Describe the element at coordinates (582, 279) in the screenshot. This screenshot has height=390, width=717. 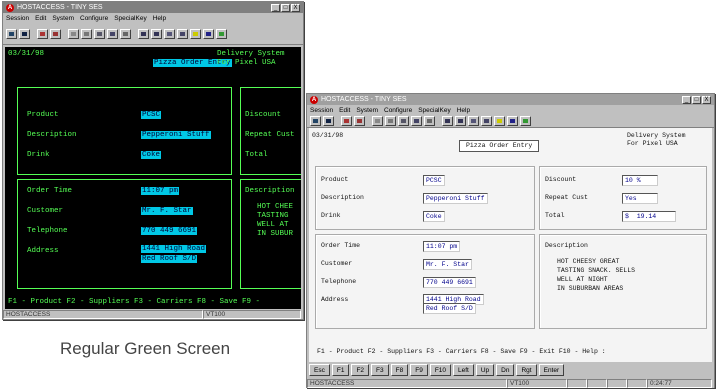
I see `description-line: WELL AT NIGHT` at that location.